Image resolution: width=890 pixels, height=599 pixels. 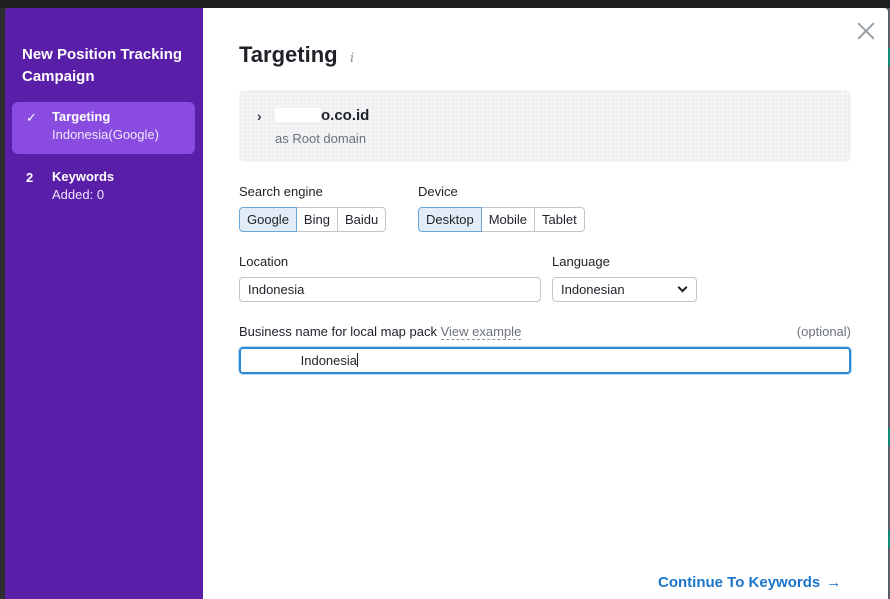 I want to click on close-icon, so click(x=866, y=30).